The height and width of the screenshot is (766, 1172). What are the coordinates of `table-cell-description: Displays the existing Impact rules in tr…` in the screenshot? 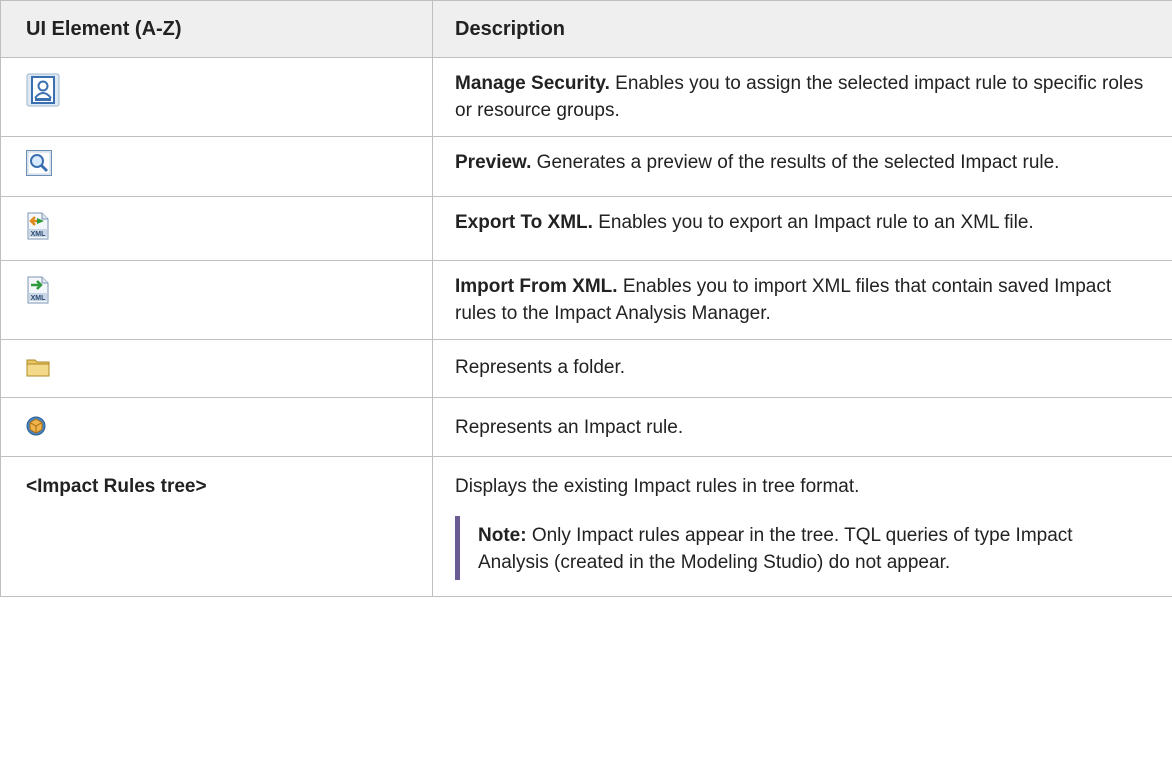 It's located at (802, 526).